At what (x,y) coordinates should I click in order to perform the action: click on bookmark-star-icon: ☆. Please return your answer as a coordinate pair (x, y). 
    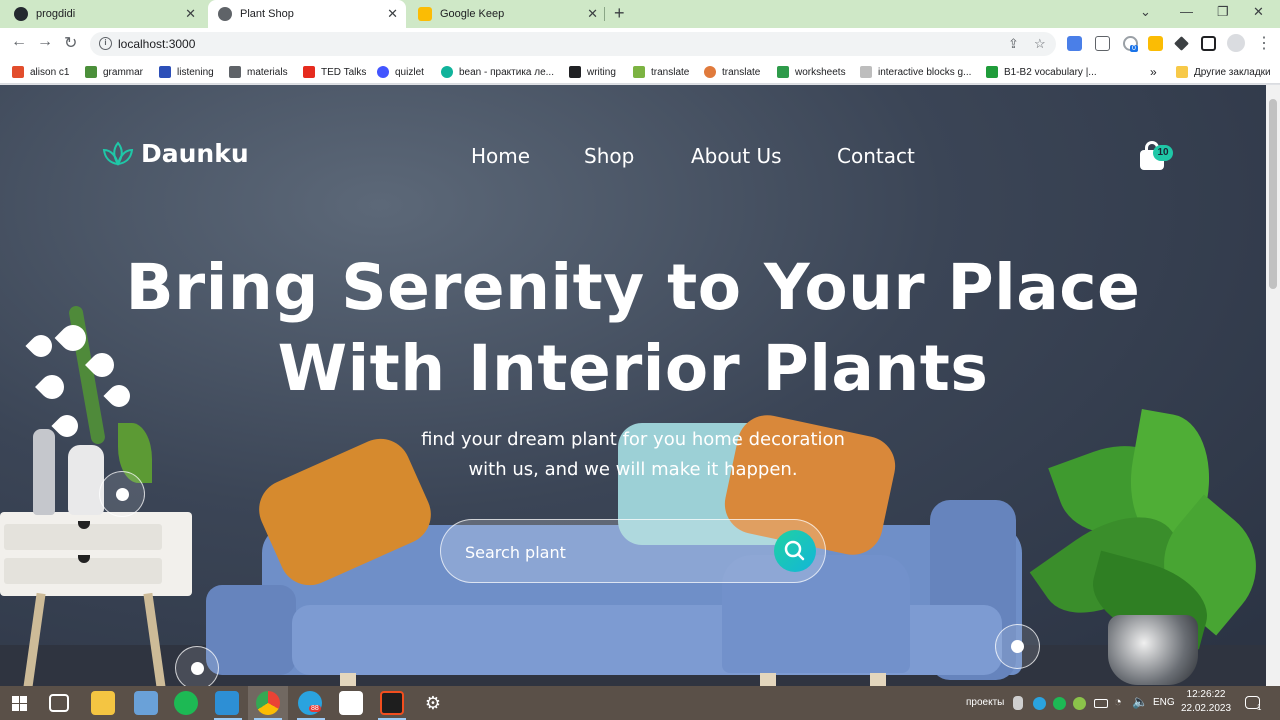
    Looking at the image, I should click on (1040, 44).